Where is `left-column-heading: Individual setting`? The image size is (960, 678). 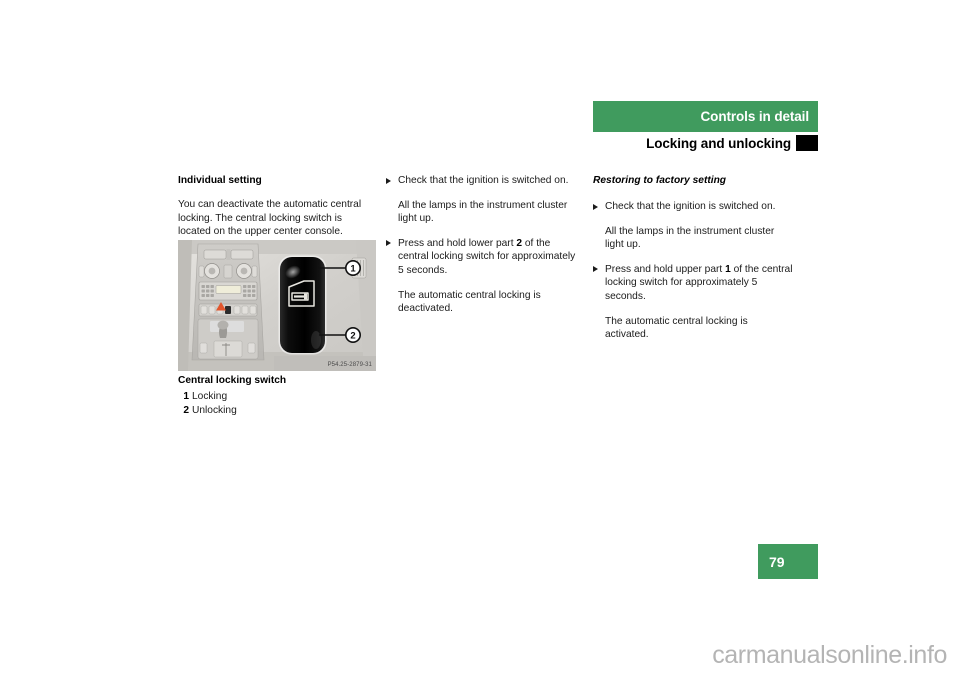 left-column-heading: Individual setting is located at coordinates (220, 180).